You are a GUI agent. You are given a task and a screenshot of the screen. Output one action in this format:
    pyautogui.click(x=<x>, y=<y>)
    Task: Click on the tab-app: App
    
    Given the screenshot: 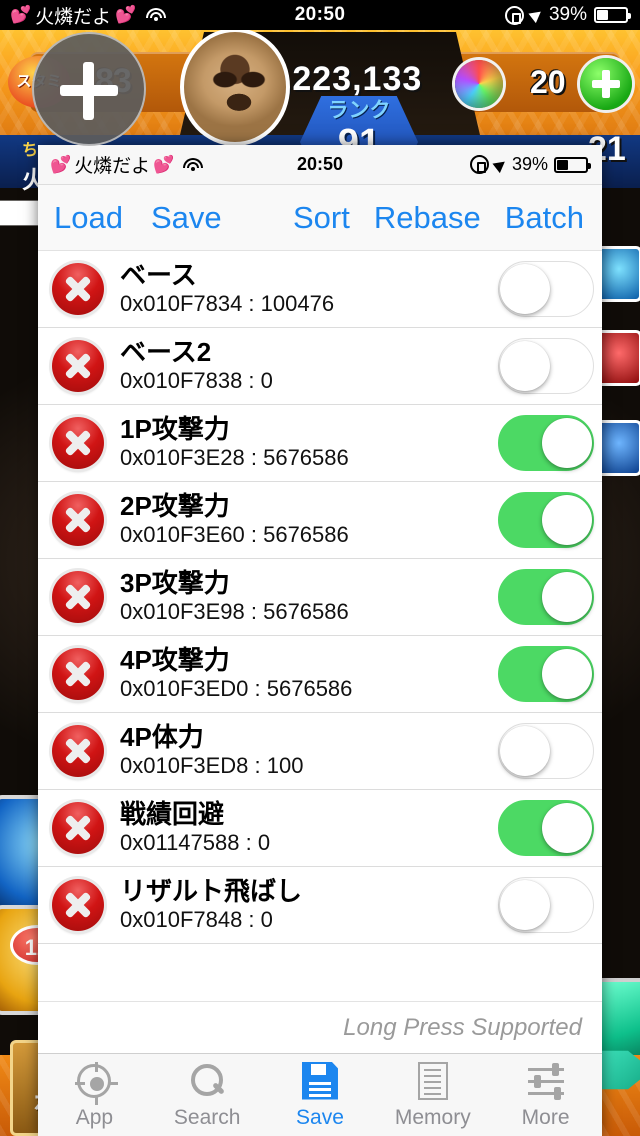 What is the action you would take?
    pyautogui.click(x=94, y=1095)
    